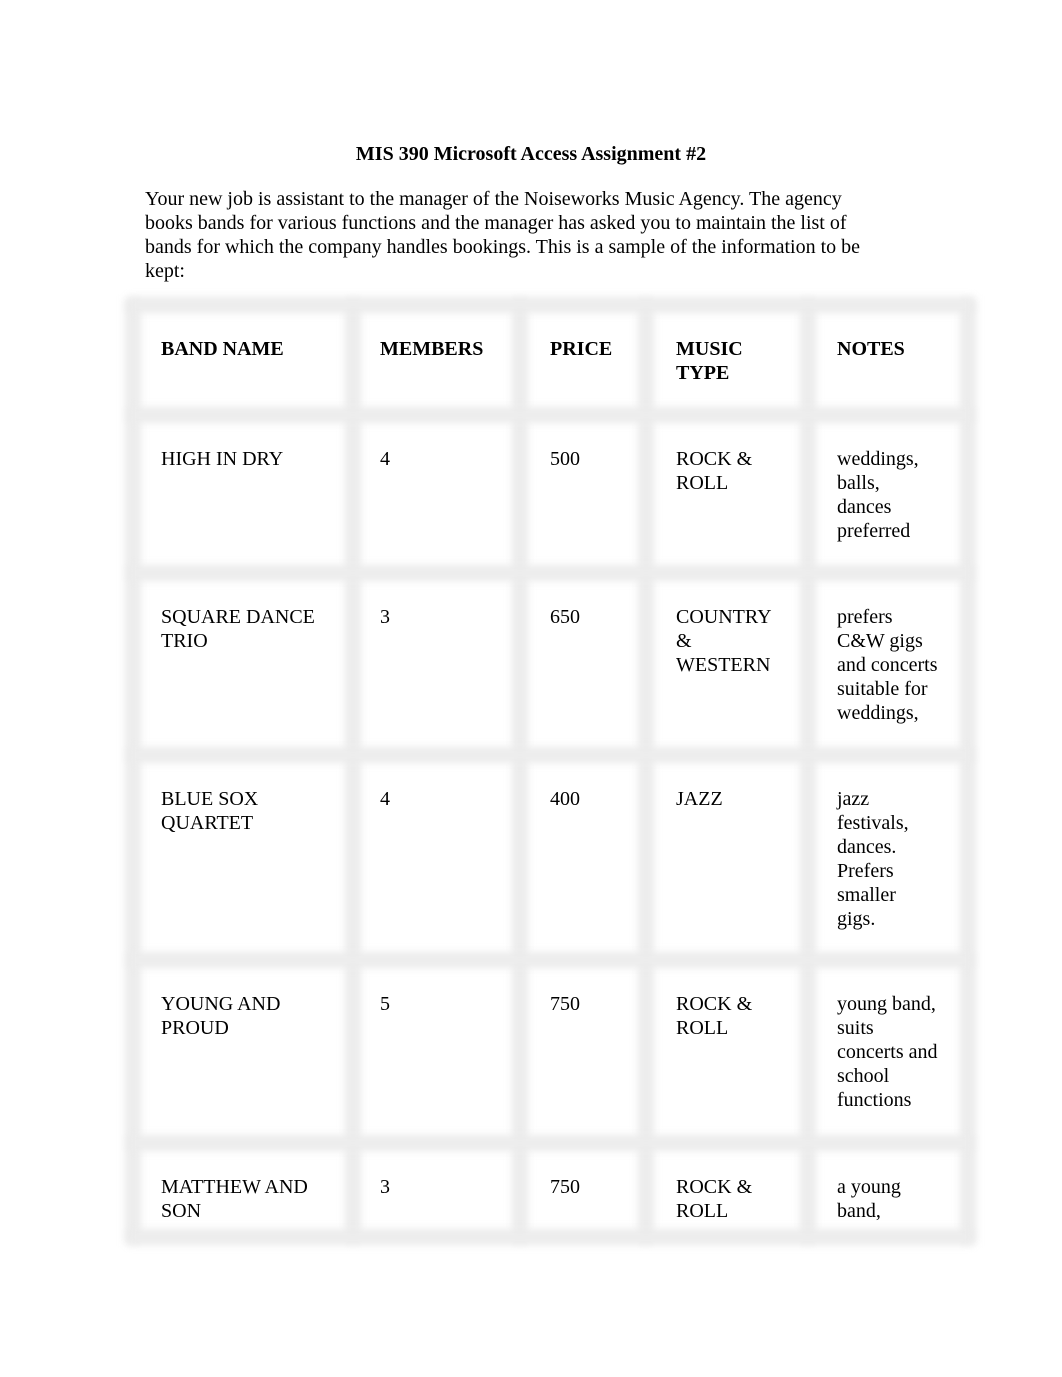 The height and width of the screenshot is (1377, 1062). I want to click on cell-line: prefers, so click(865, 617).